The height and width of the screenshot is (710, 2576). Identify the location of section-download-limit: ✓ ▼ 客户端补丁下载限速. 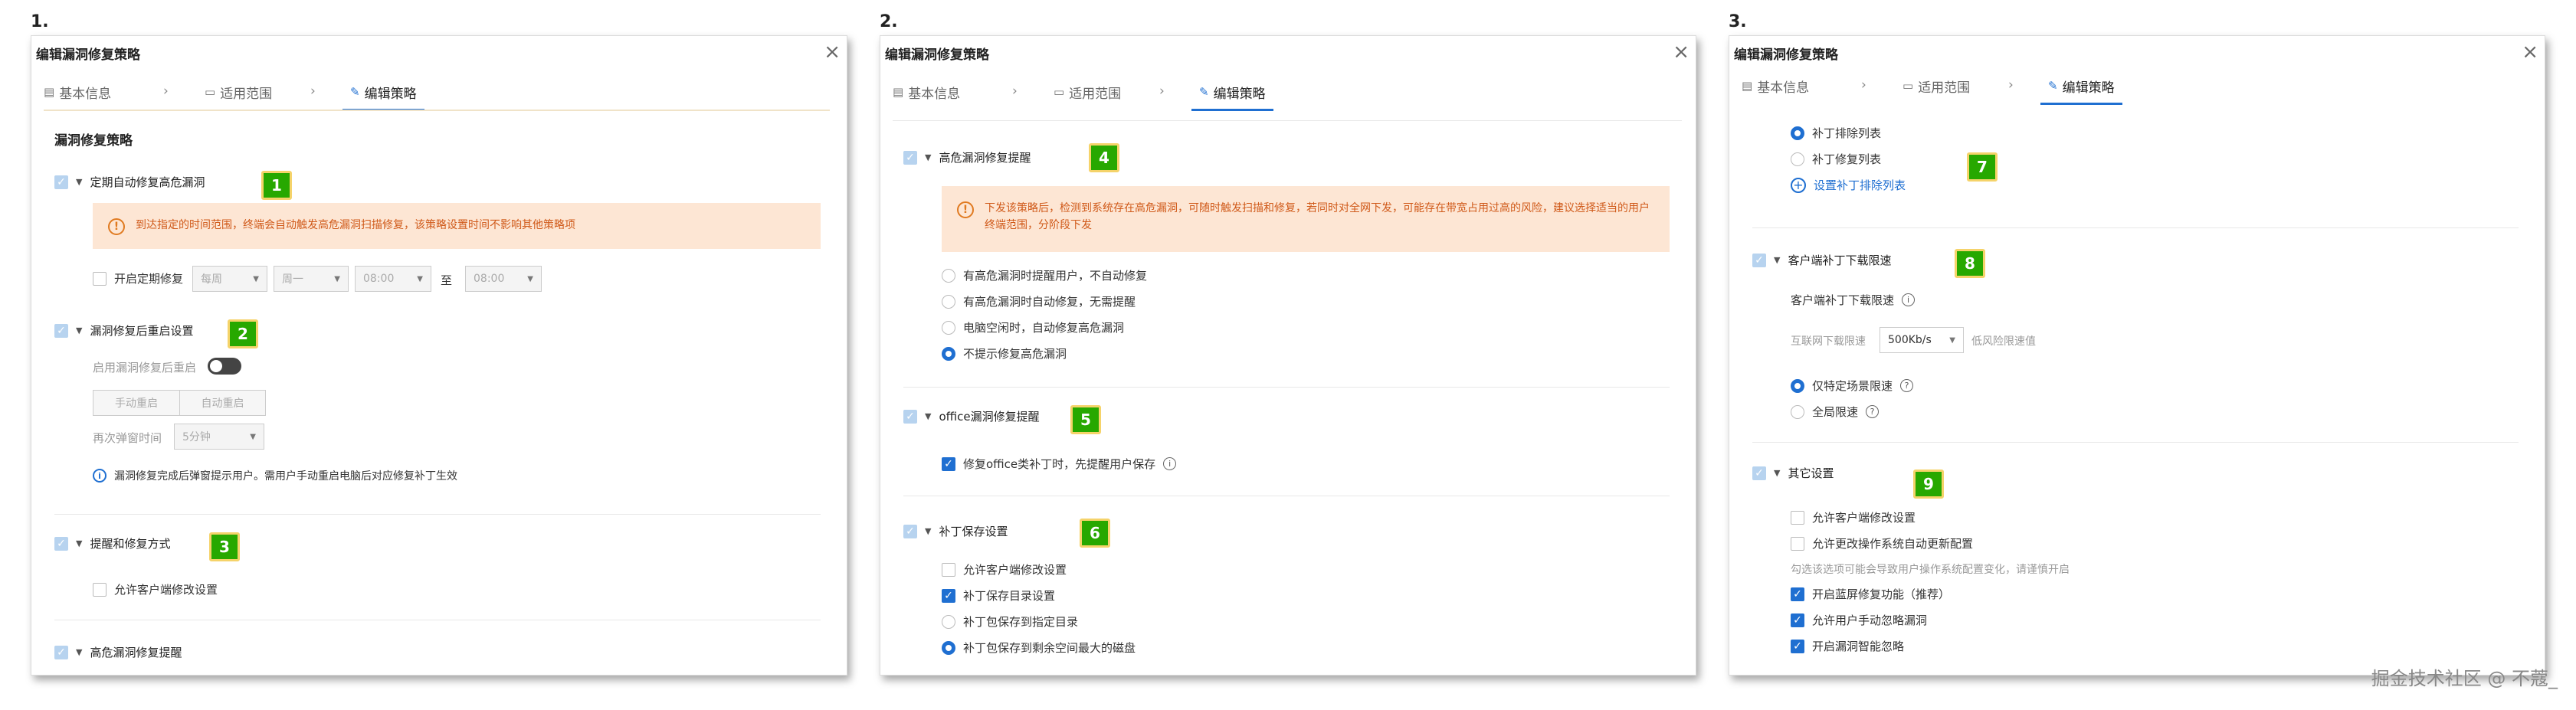
(1822, 260).